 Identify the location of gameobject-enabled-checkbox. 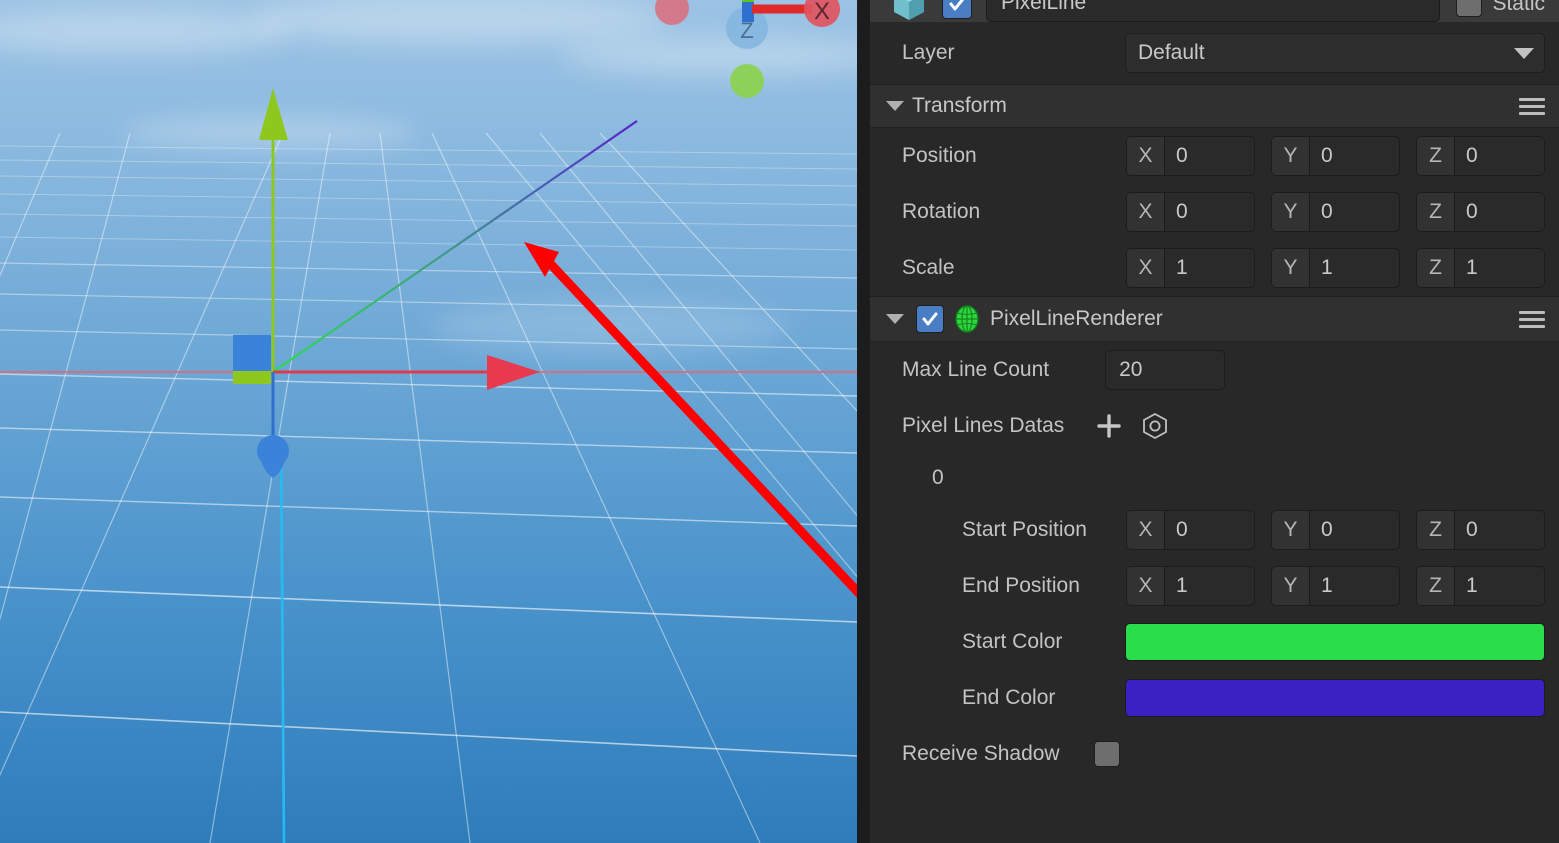
(957, 9).